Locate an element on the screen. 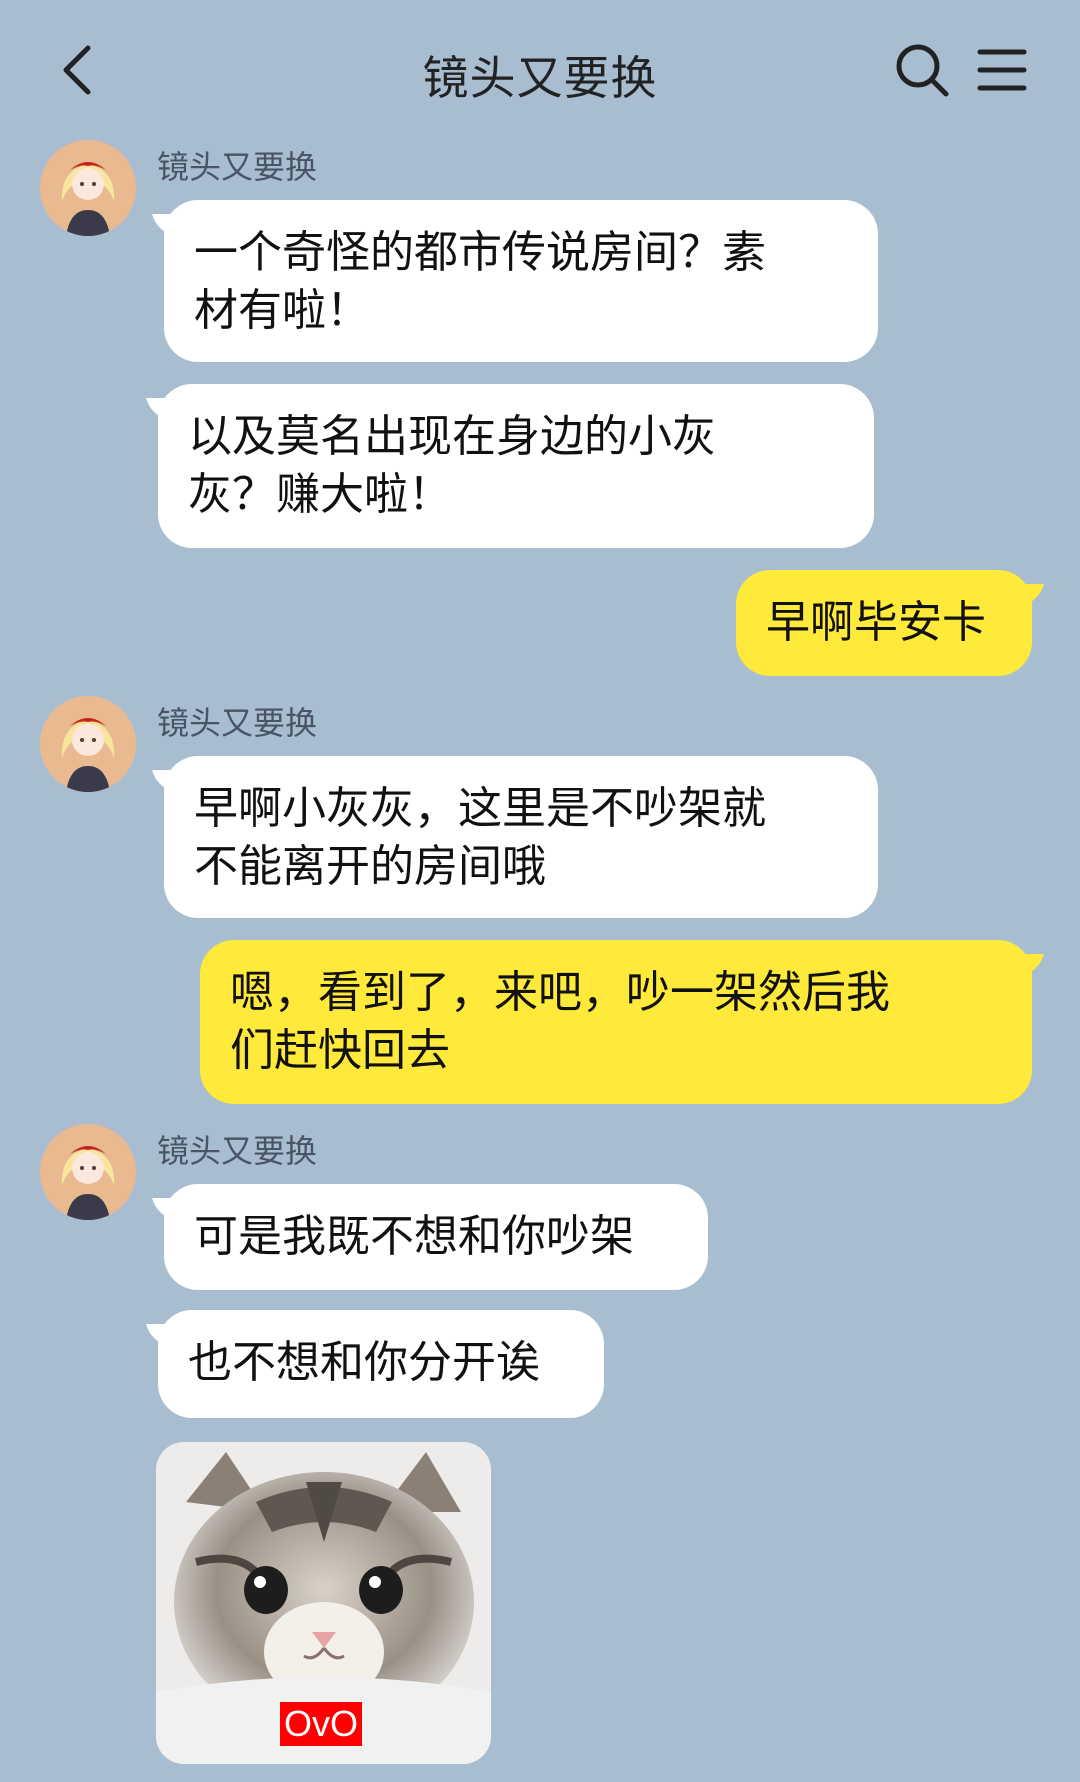 Image resolution: width=1080 pixels, height=1782 pixels. message-line: 不能离开的房间哦 is located at coordinates (370, 866).